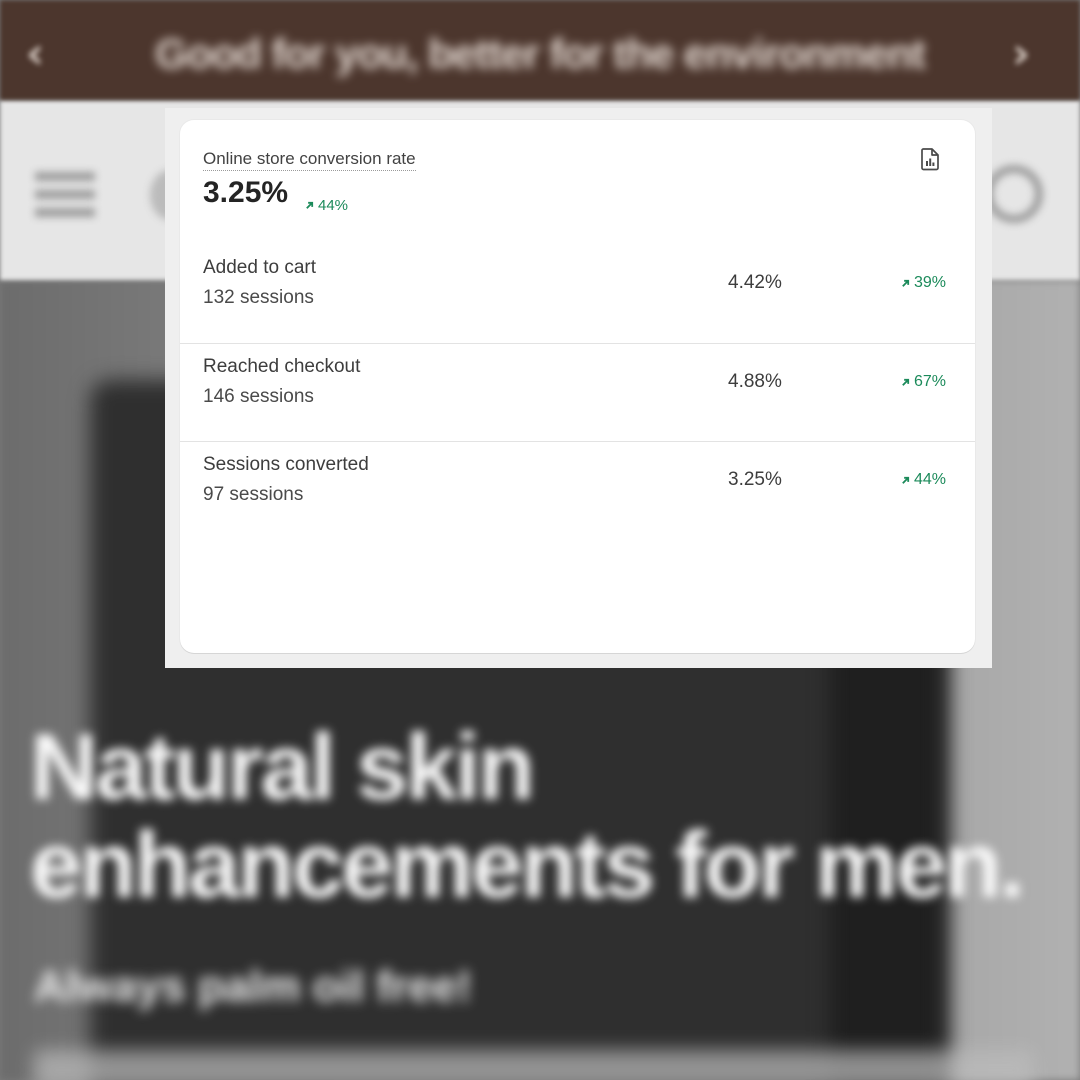 The width and height of the screenshot is (1080, 1080). What do you see at coordinates (286, 464) in the screenshot?
I see `row-label: Sessions converted` at bounding box center [286, 464].